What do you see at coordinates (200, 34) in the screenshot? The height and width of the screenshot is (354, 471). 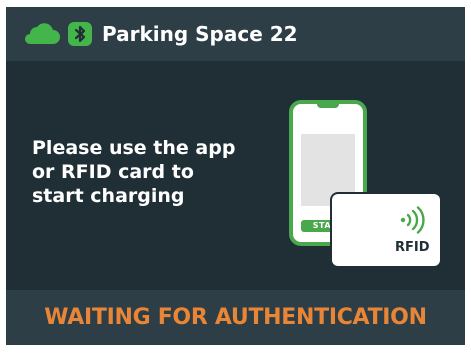 I see `header-title: Parking Space 22` at bounding box center [200, 34].